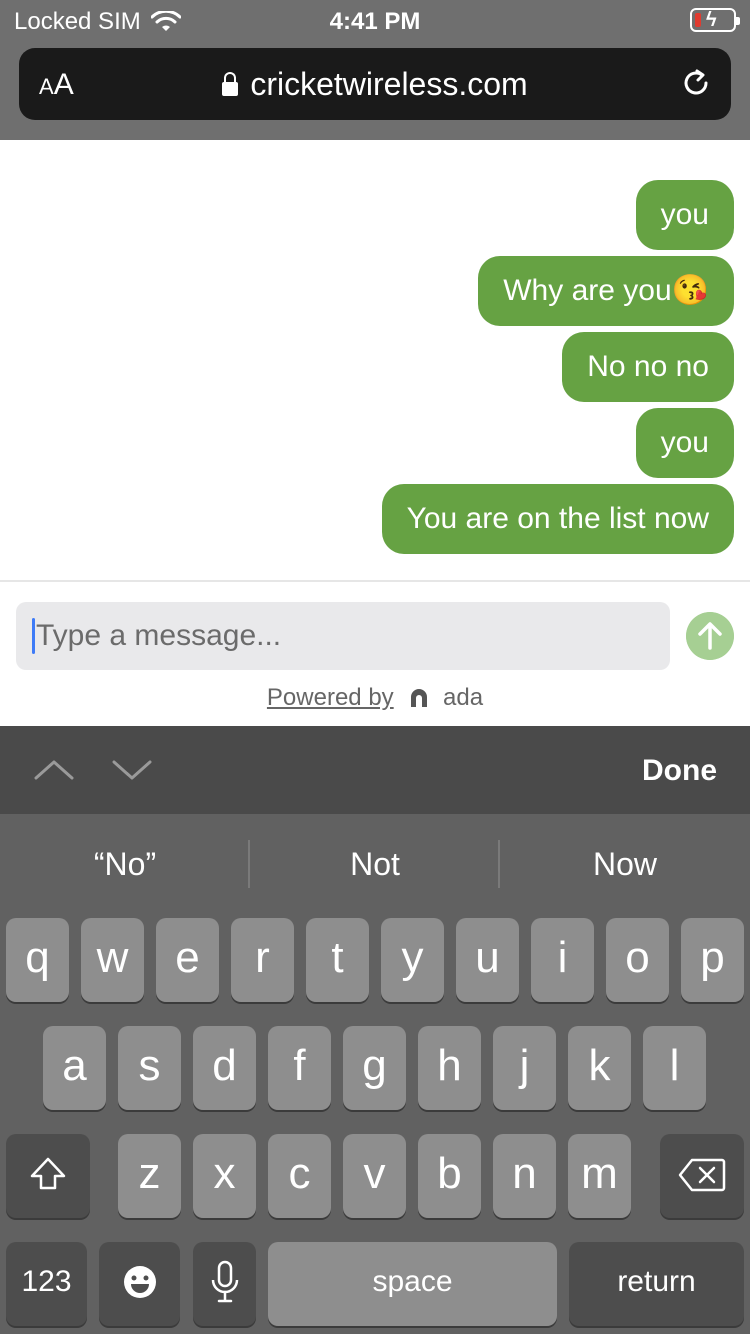  What do you see at coordinates (149, 1176) in the screenshot?
I see `key-z: z` at bounding box center [149, 1176].